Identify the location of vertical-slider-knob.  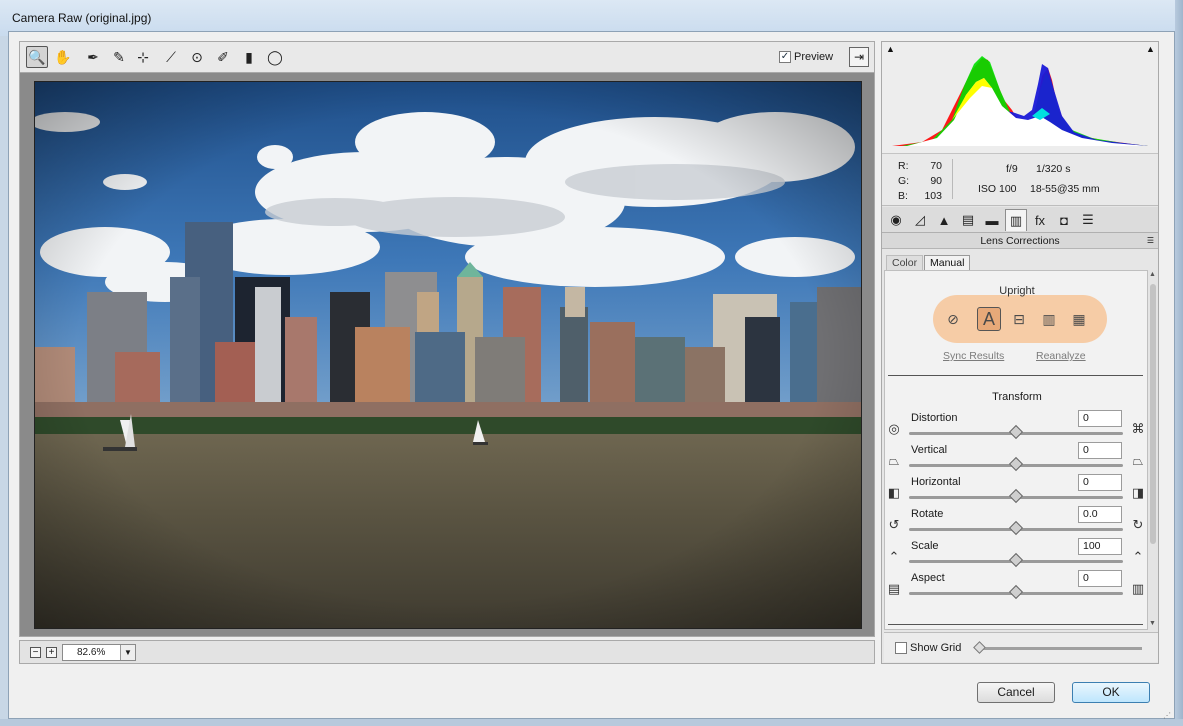
(1016, 464).